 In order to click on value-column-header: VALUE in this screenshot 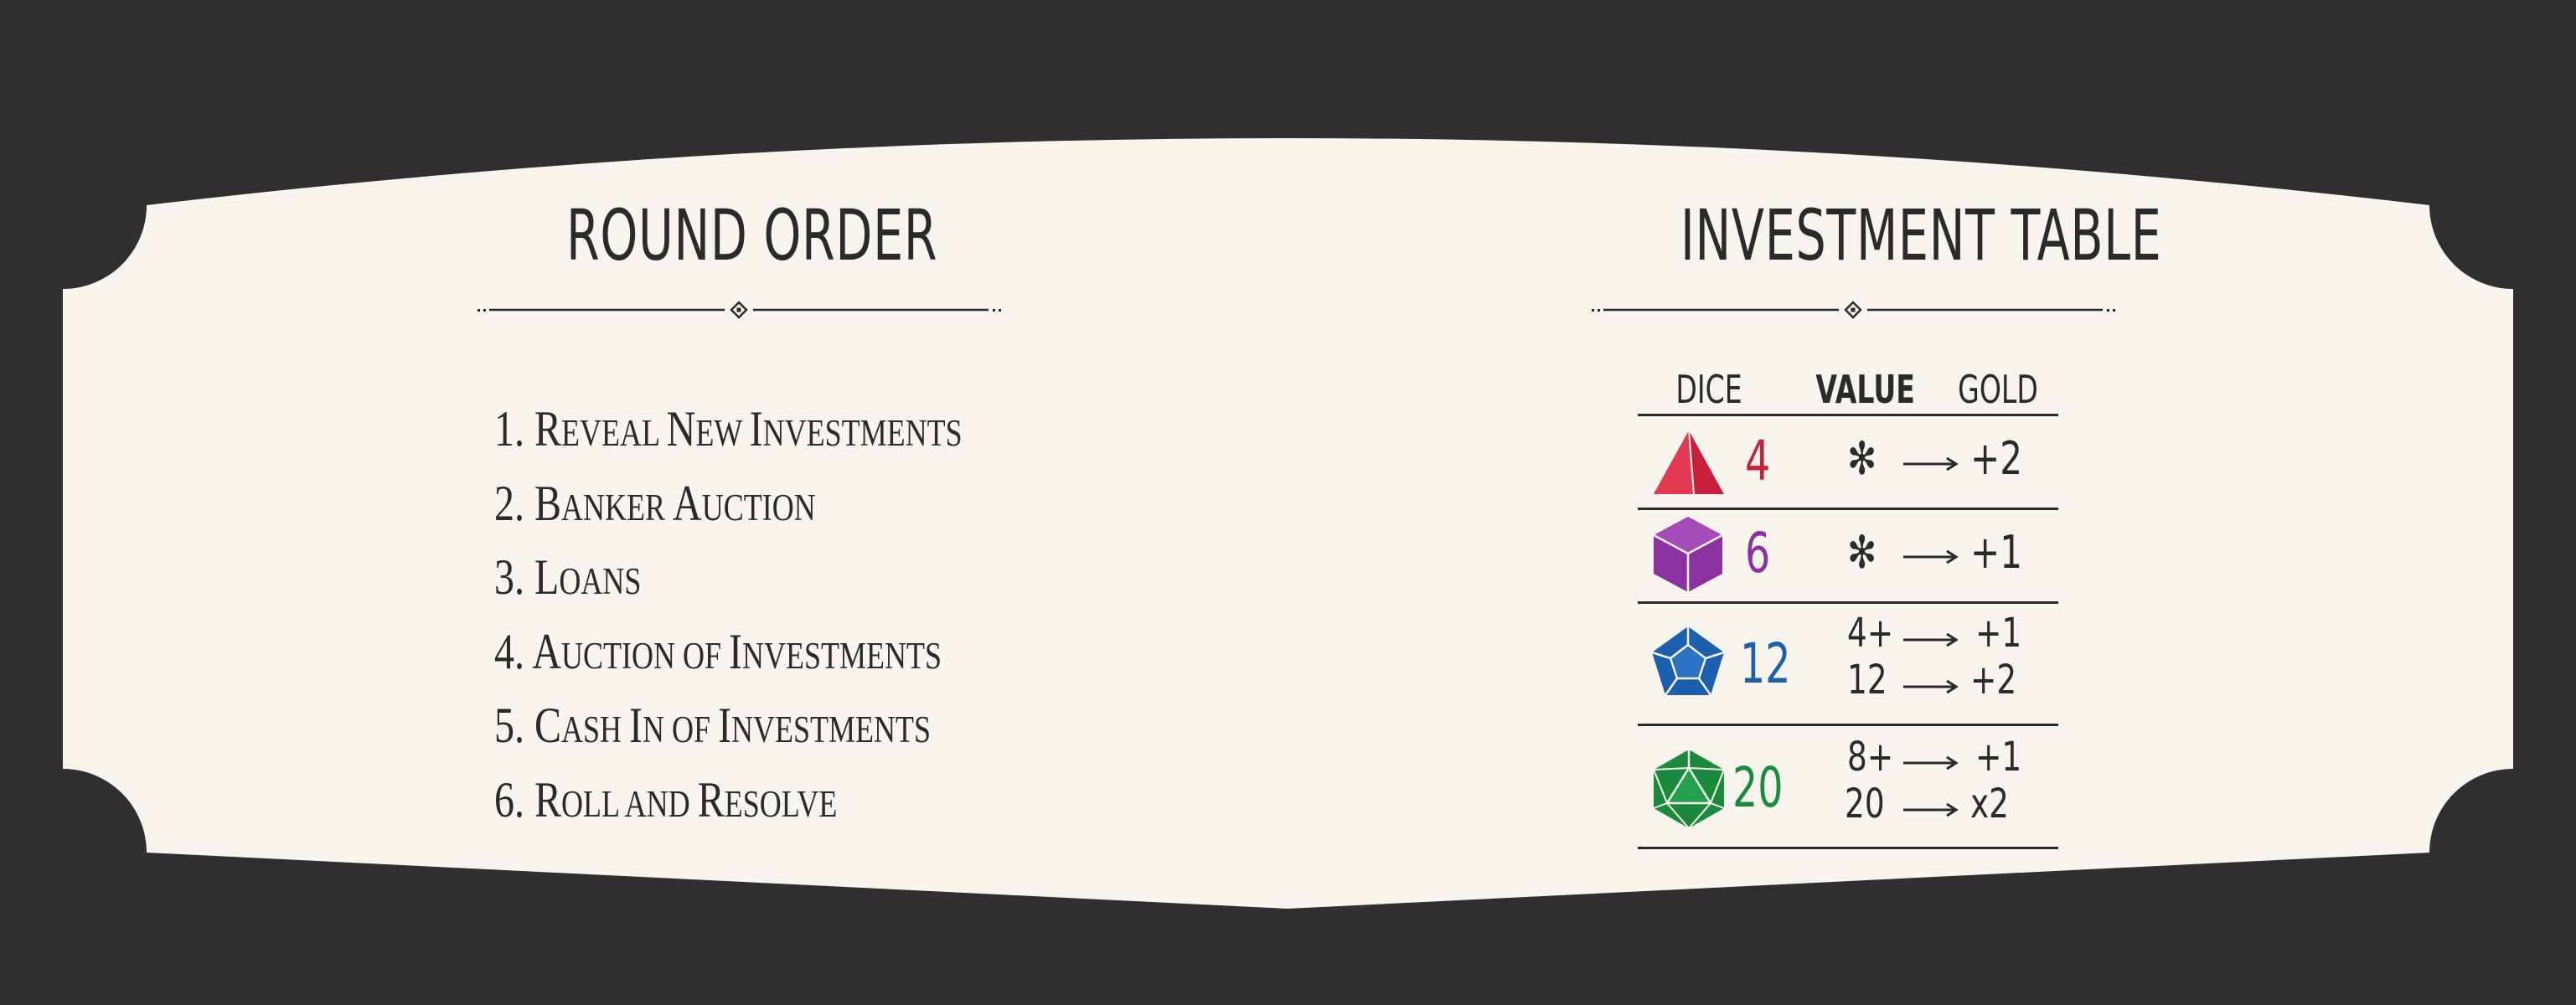, I will do `click(1865, 389)`.